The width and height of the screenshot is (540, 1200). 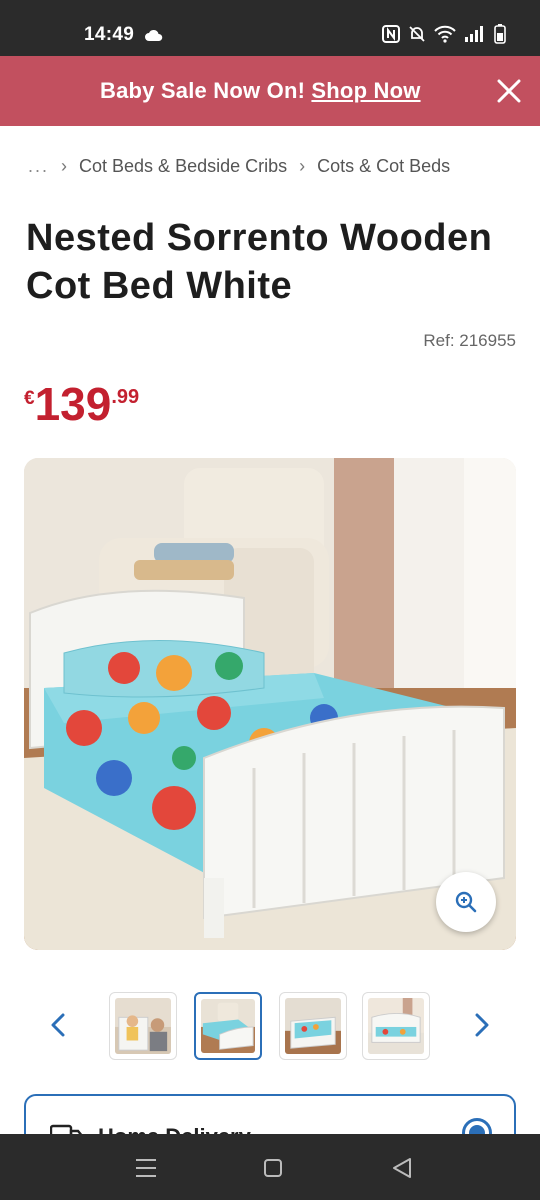 What do you see at coordinates (259, 262) in the screenshot?
I see `product-title: Nested Sorrento Wooden Cot Bed White` at bounding box center [259, 262].